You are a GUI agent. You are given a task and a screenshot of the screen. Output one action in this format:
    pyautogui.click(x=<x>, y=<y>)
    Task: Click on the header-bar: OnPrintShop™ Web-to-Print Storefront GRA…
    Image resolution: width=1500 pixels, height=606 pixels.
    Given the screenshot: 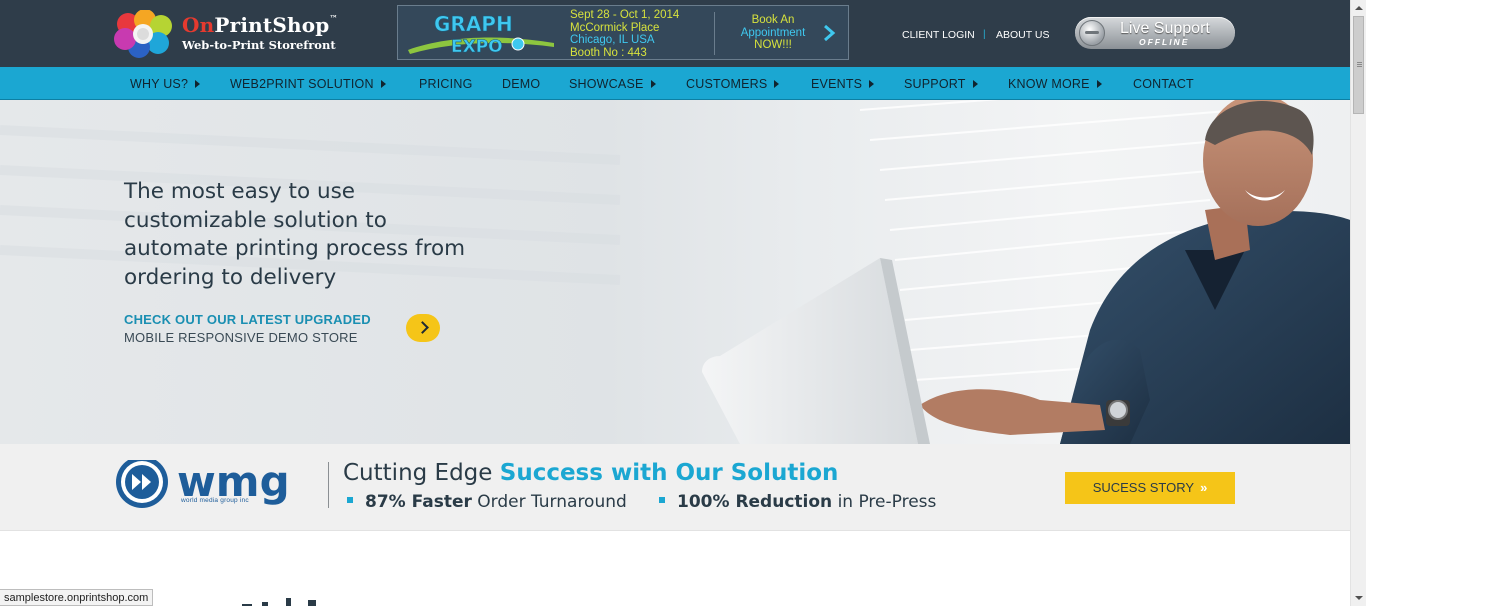 What is the action you would take?
    pyautogui.click(x=675, y=33)
    